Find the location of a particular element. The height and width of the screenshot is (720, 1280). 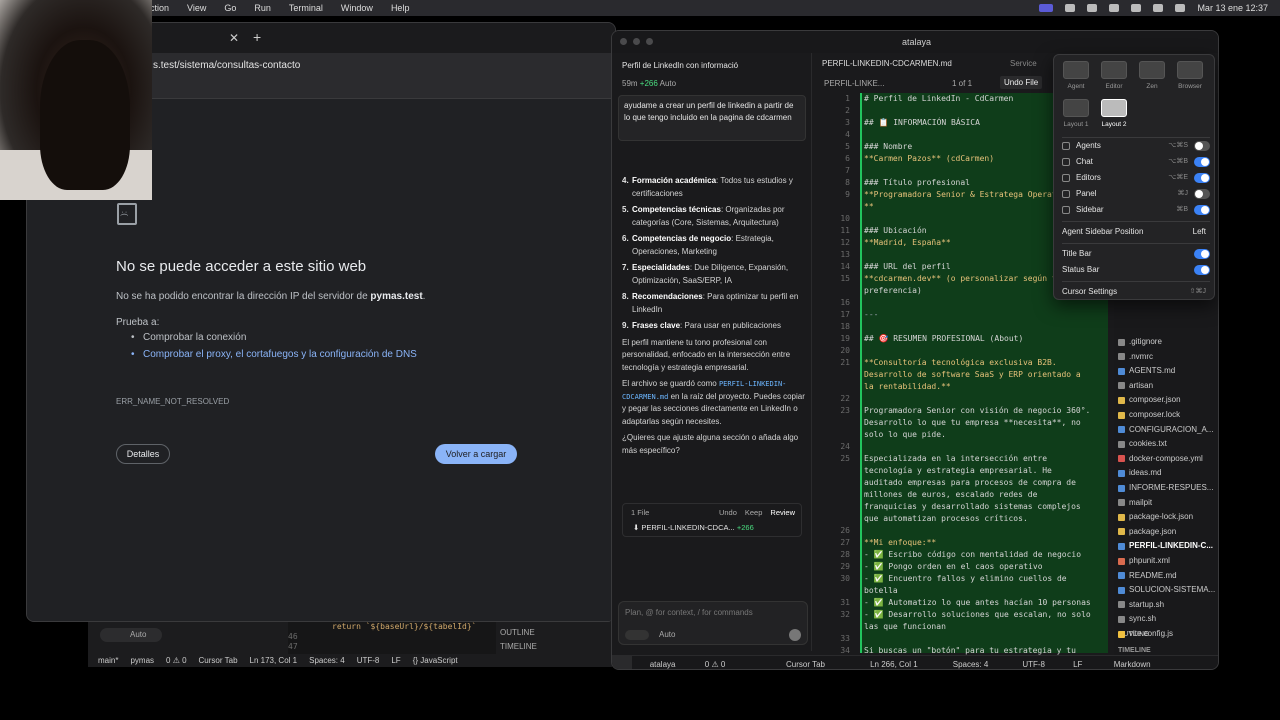

status-item: {} JavaScript is located at coordinates (435, 660).